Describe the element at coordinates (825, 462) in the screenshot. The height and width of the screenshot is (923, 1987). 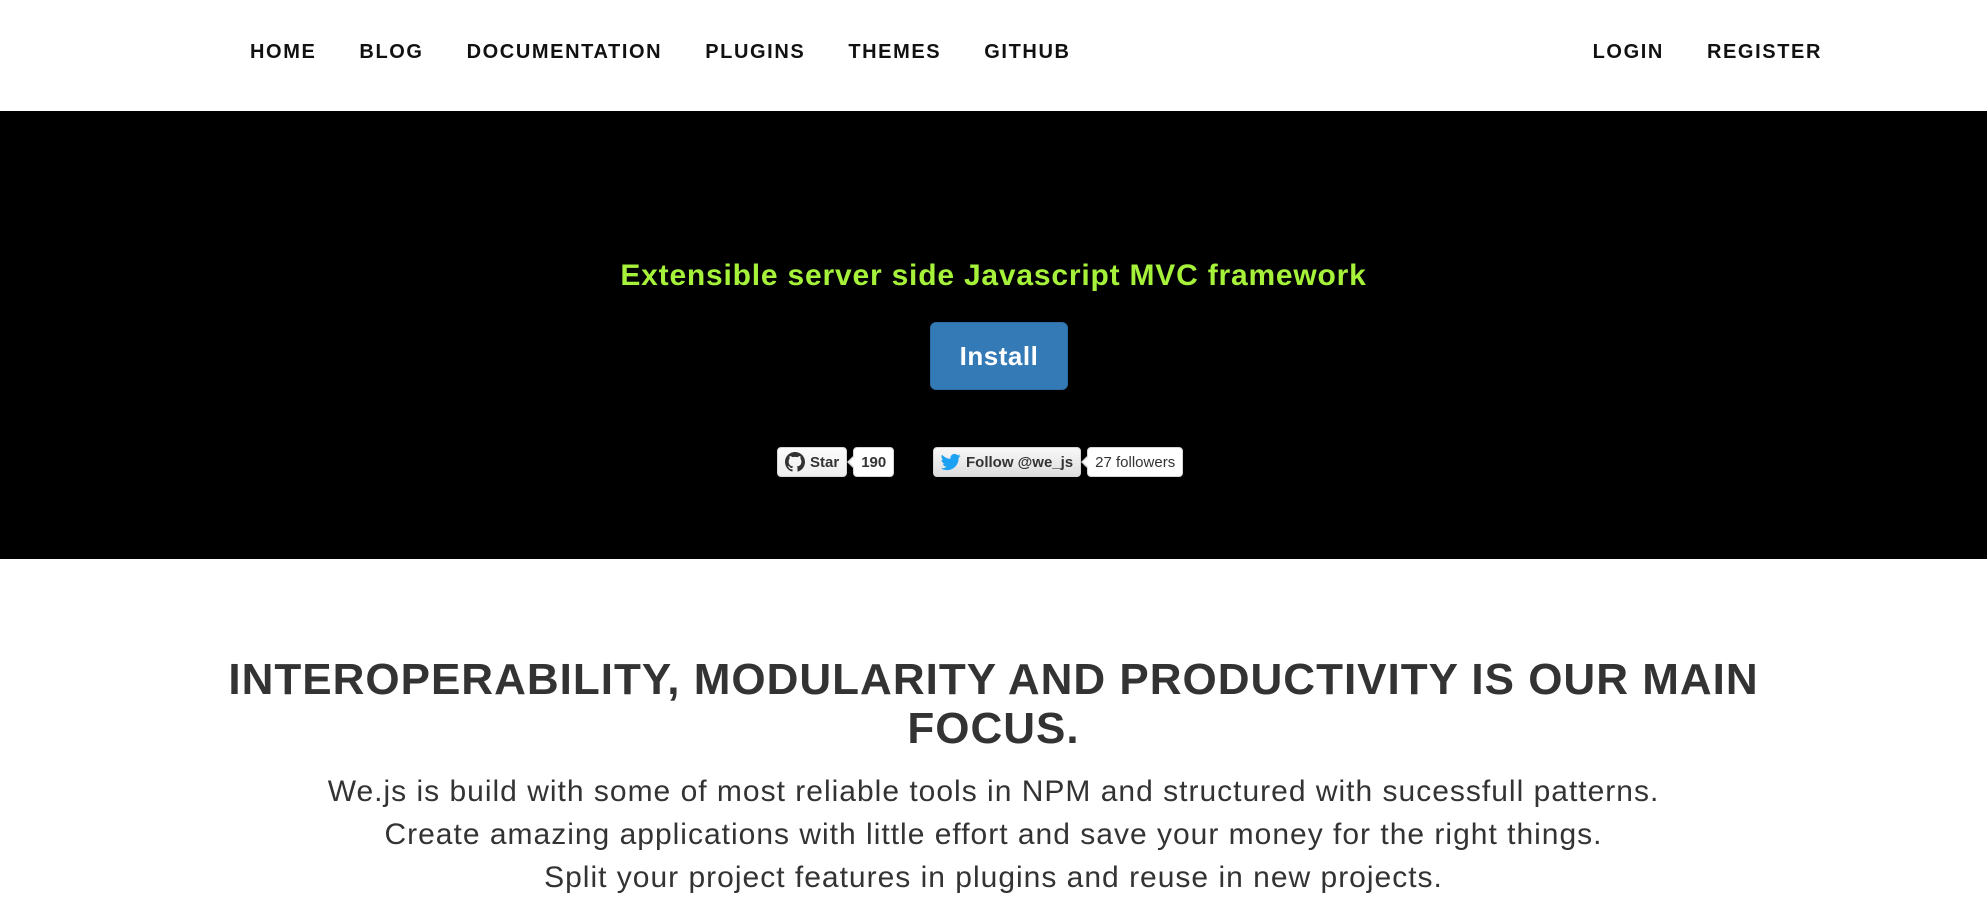
I see `github-star-label: Star` at that location.